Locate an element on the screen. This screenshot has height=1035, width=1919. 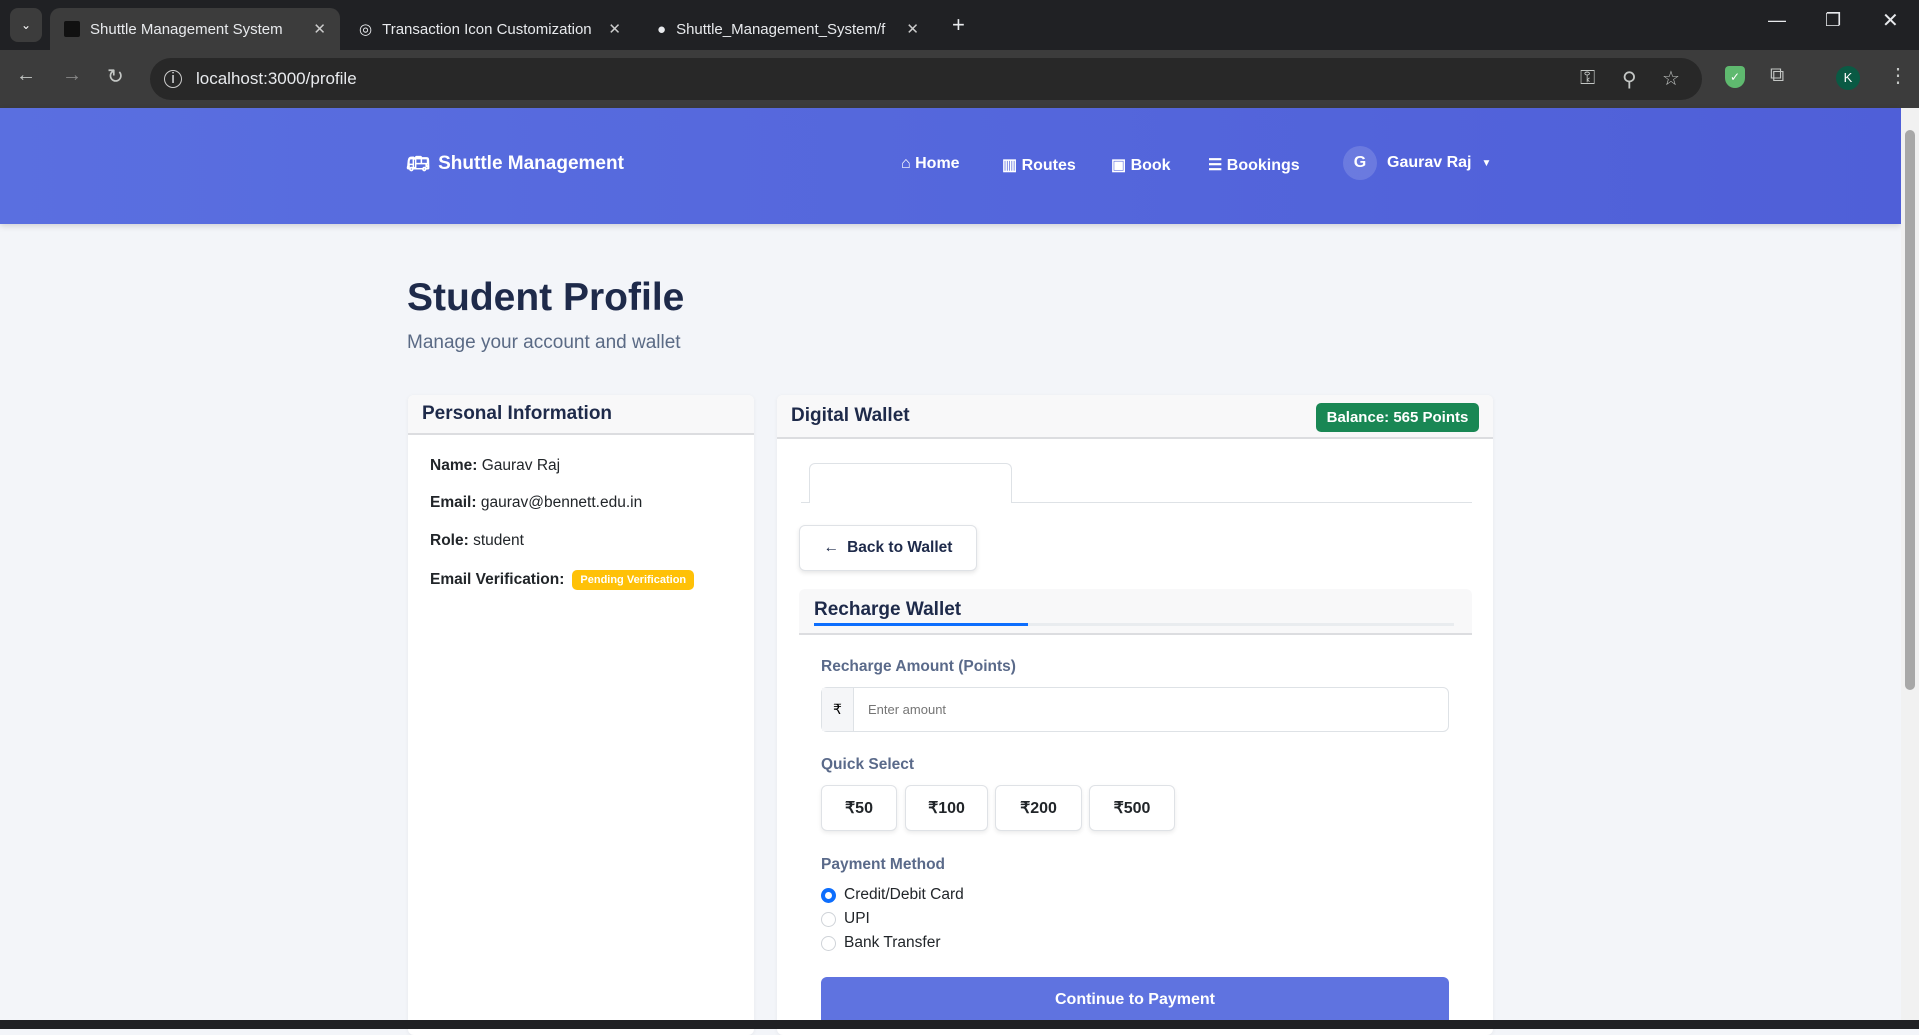
password-key-icon: ⚿ is located at coordinates (1587, 78).